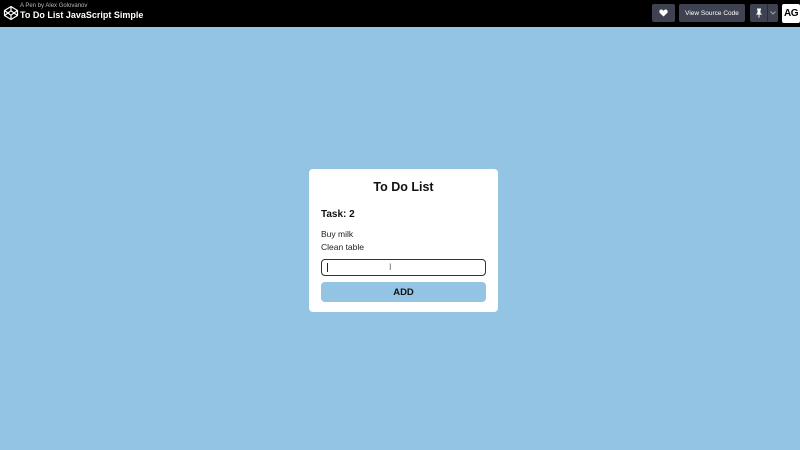  I want to click on text-caret, so click(327, 267).